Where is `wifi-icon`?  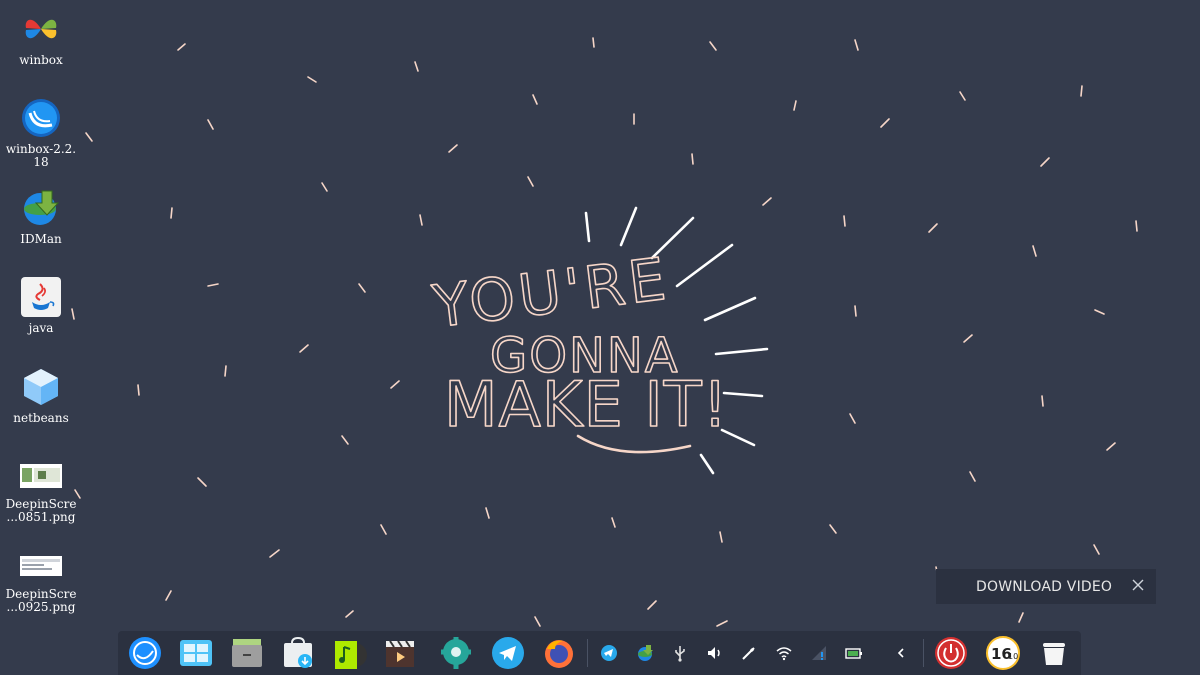 wifi-icon is located at coordinates (784, 653).